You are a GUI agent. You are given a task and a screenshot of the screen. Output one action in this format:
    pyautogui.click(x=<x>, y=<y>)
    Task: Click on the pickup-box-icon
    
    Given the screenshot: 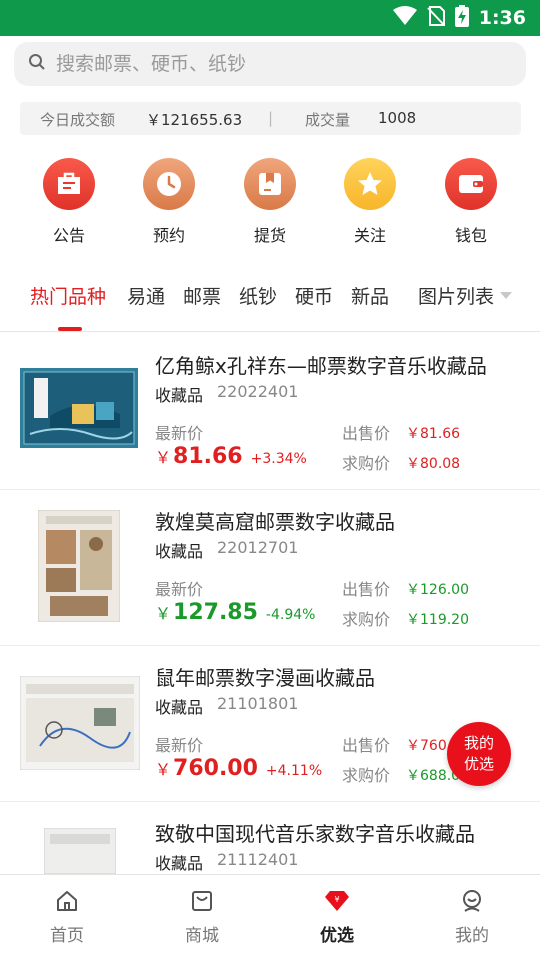 What is the action you would take?
    pyautogui.click(x=270, y=184)
    